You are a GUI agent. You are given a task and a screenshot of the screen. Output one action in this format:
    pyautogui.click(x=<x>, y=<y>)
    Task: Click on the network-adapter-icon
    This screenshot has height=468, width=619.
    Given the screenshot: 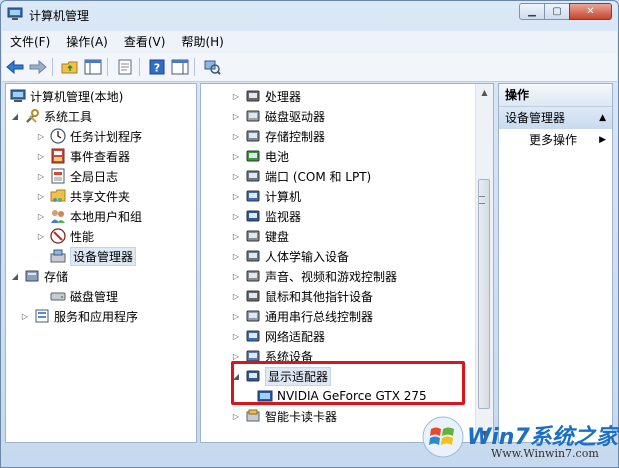 What is the action you would take?
    pyautogui.click(x=253, y=336)
    